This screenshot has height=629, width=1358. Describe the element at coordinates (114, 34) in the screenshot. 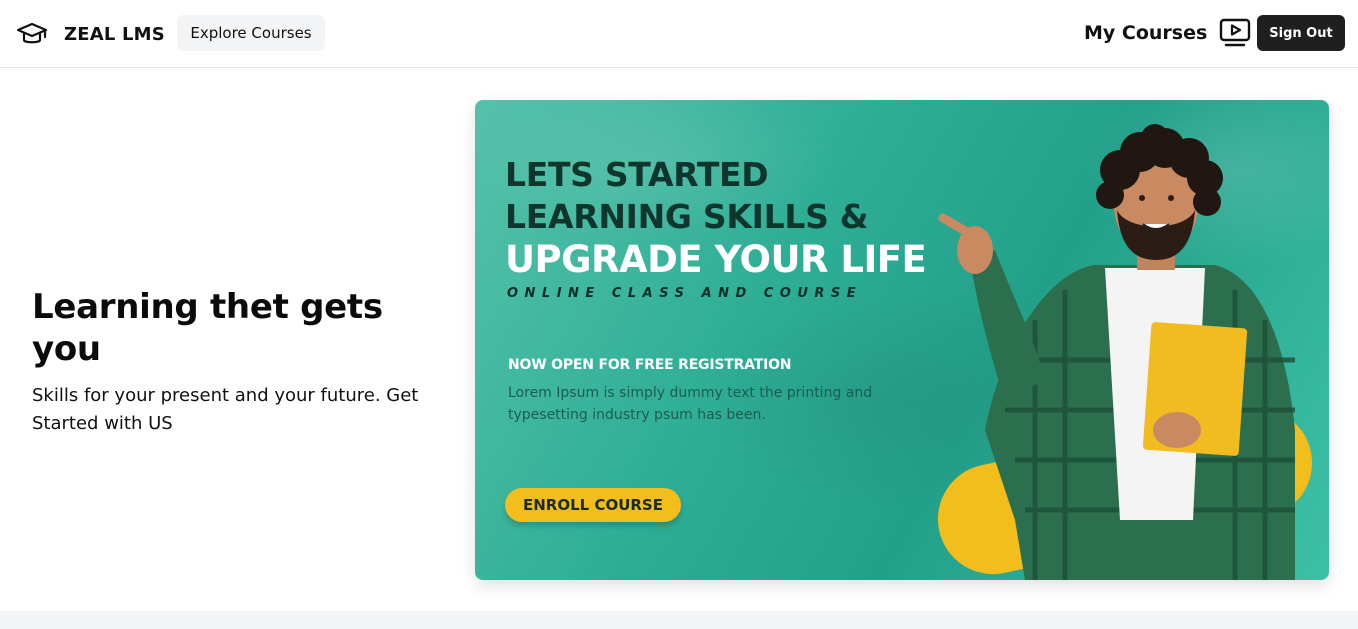

I see `brand-name: ZEAL LMS` at that location.